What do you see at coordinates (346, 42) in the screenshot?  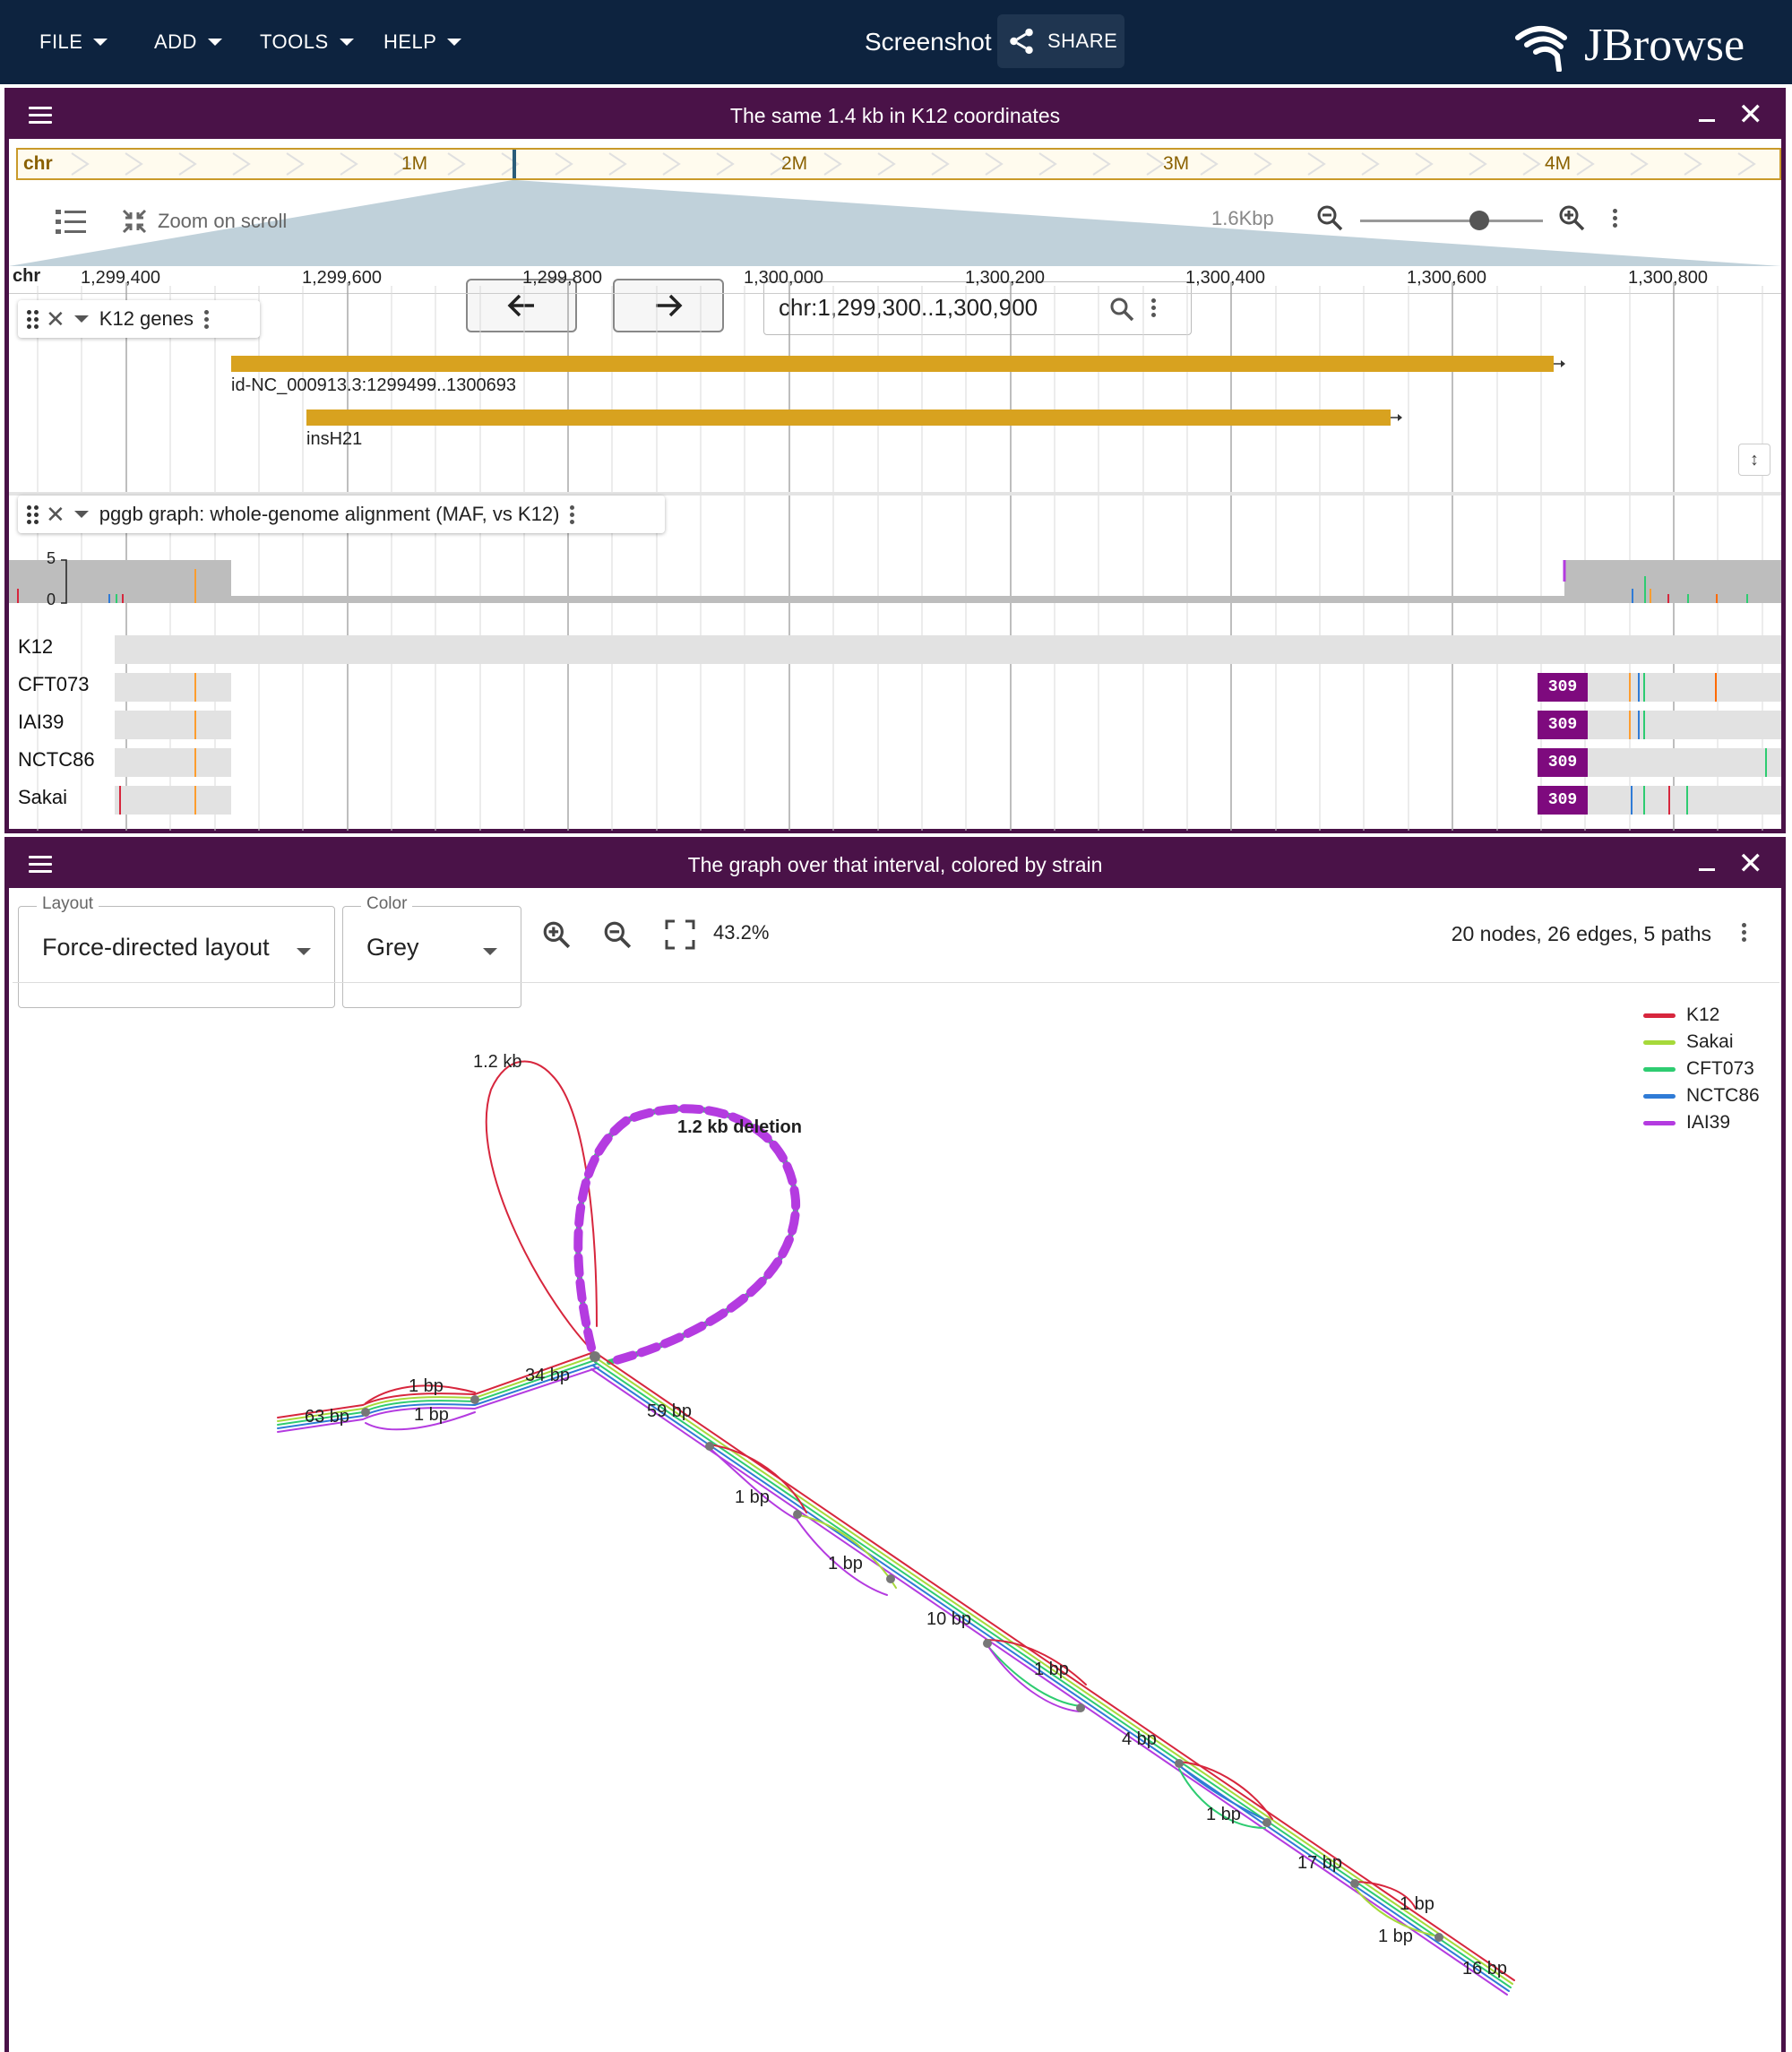 I see `chevron-down-icon` at bounding box center [346, 42].